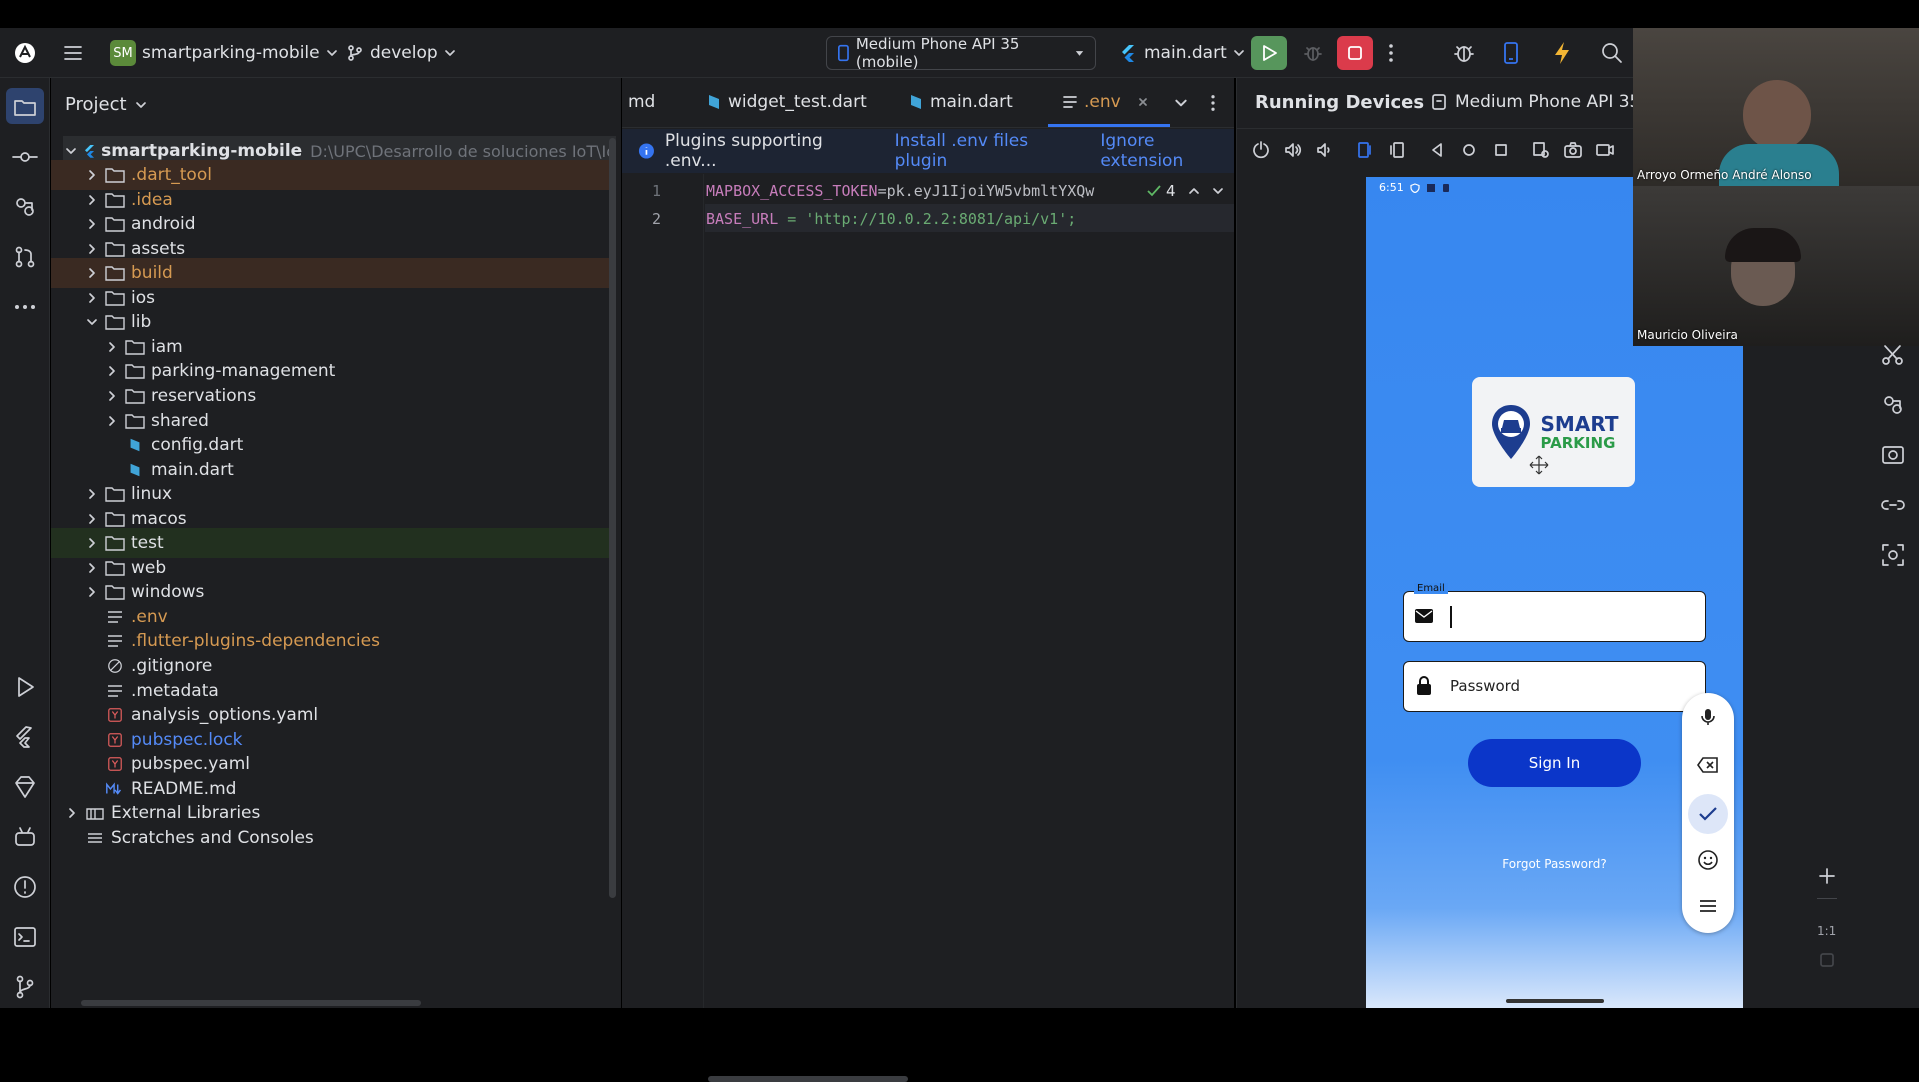 This screenshot has height=1082, width=1919. Describe the element at coordinates (149, 616) in the screenshot. I see `tree-item-label: .env` at that location.